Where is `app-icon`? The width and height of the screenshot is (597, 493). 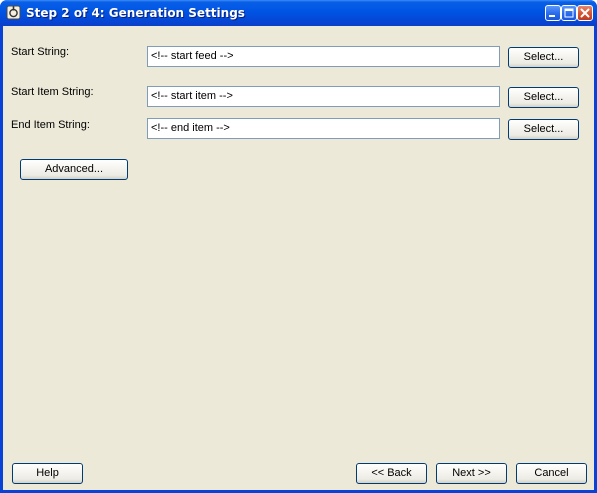
app-icon is located at coordinates (13, 12).